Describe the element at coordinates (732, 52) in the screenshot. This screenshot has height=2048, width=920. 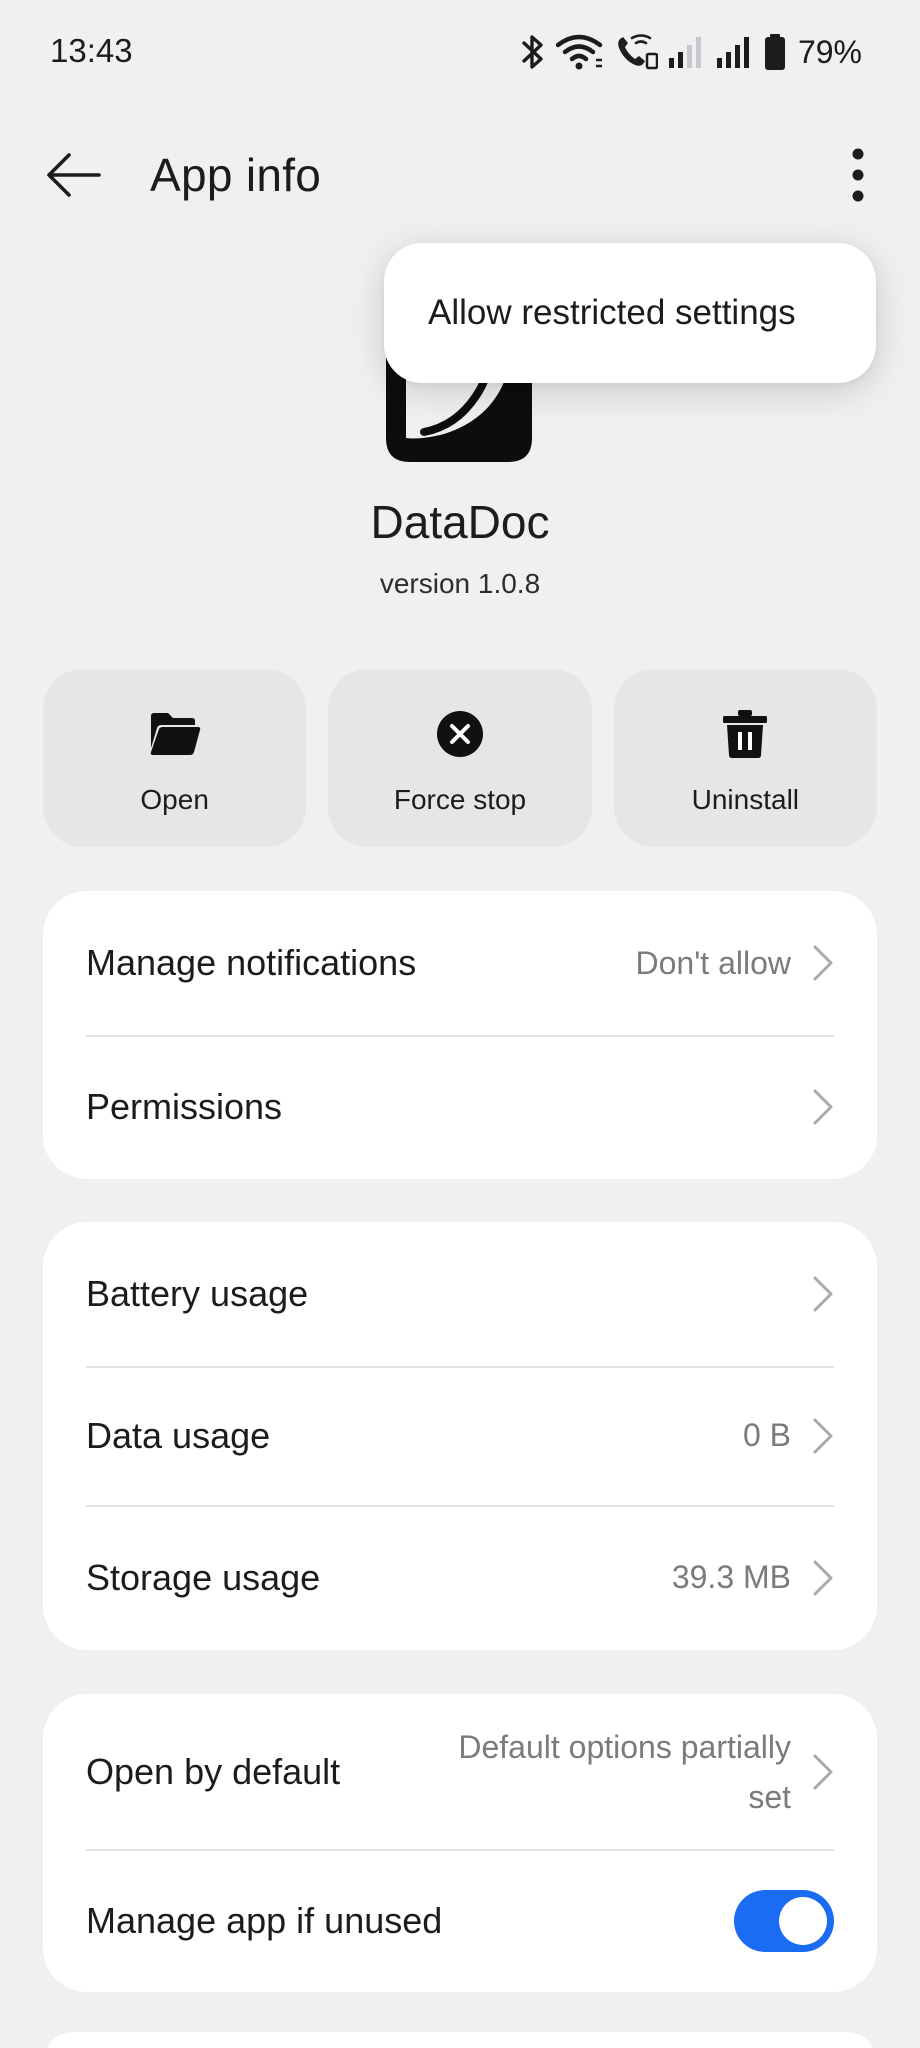
I see `signal-icon-sim2` at that location.